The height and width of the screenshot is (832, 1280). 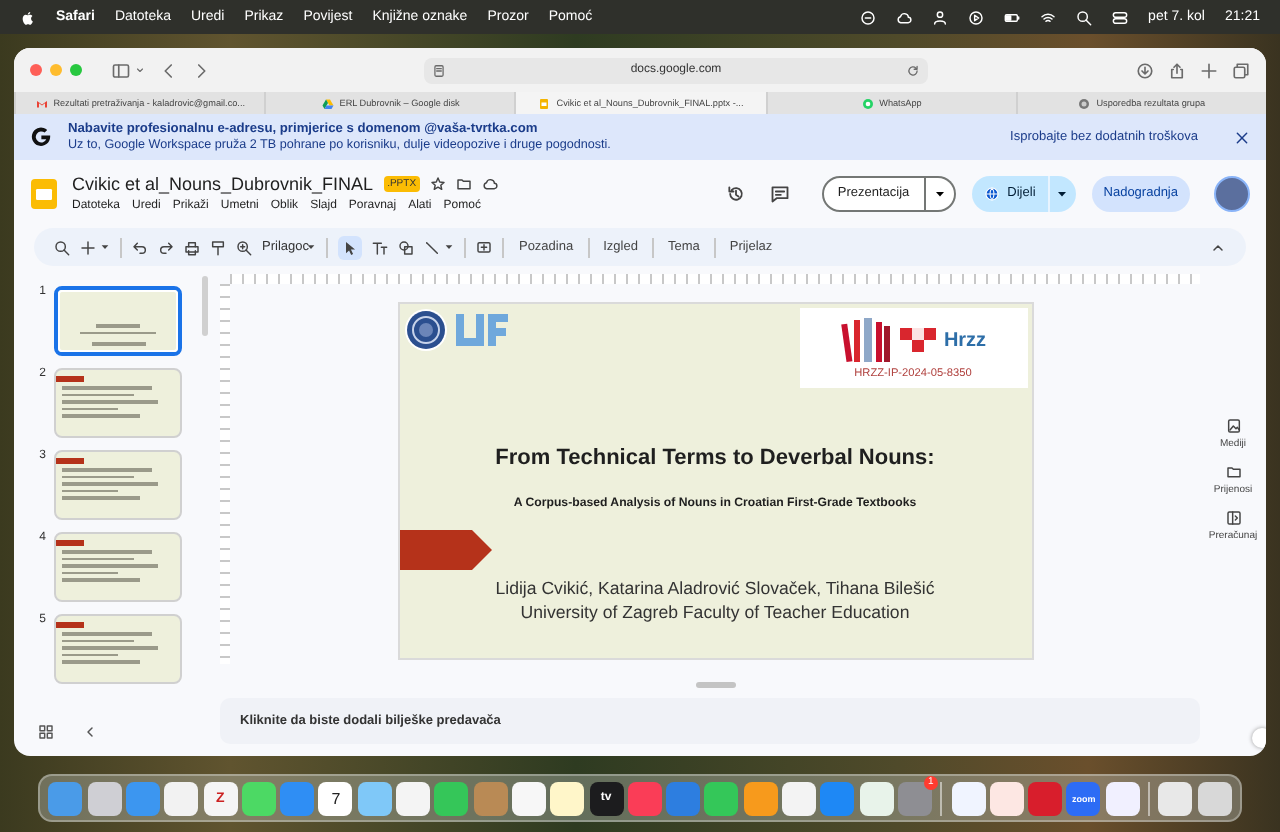 I want to click on person-icon, so click(x=940, y=17).